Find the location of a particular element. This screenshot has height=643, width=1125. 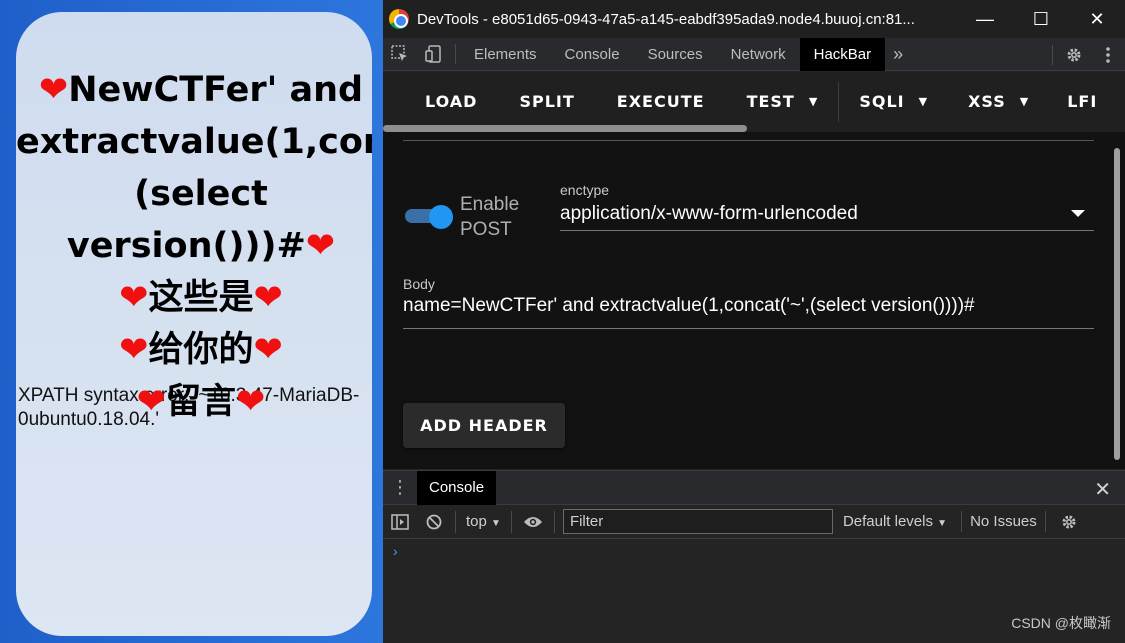

drawer-tab-console: Console is located at coordinates (457, 487).